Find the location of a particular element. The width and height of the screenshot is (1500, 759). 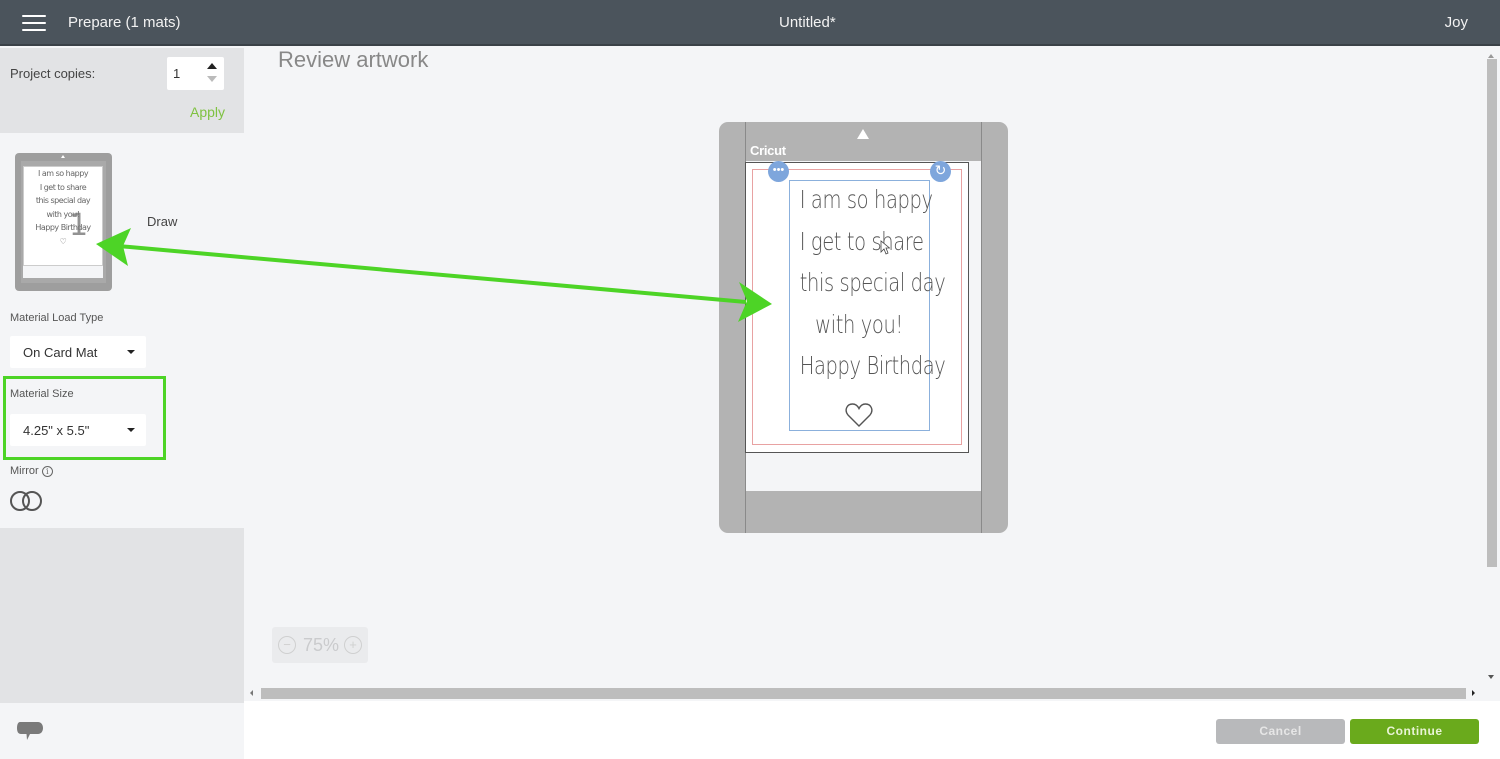

vertical-scroll-thumb is located at coordinates (1492, 313).